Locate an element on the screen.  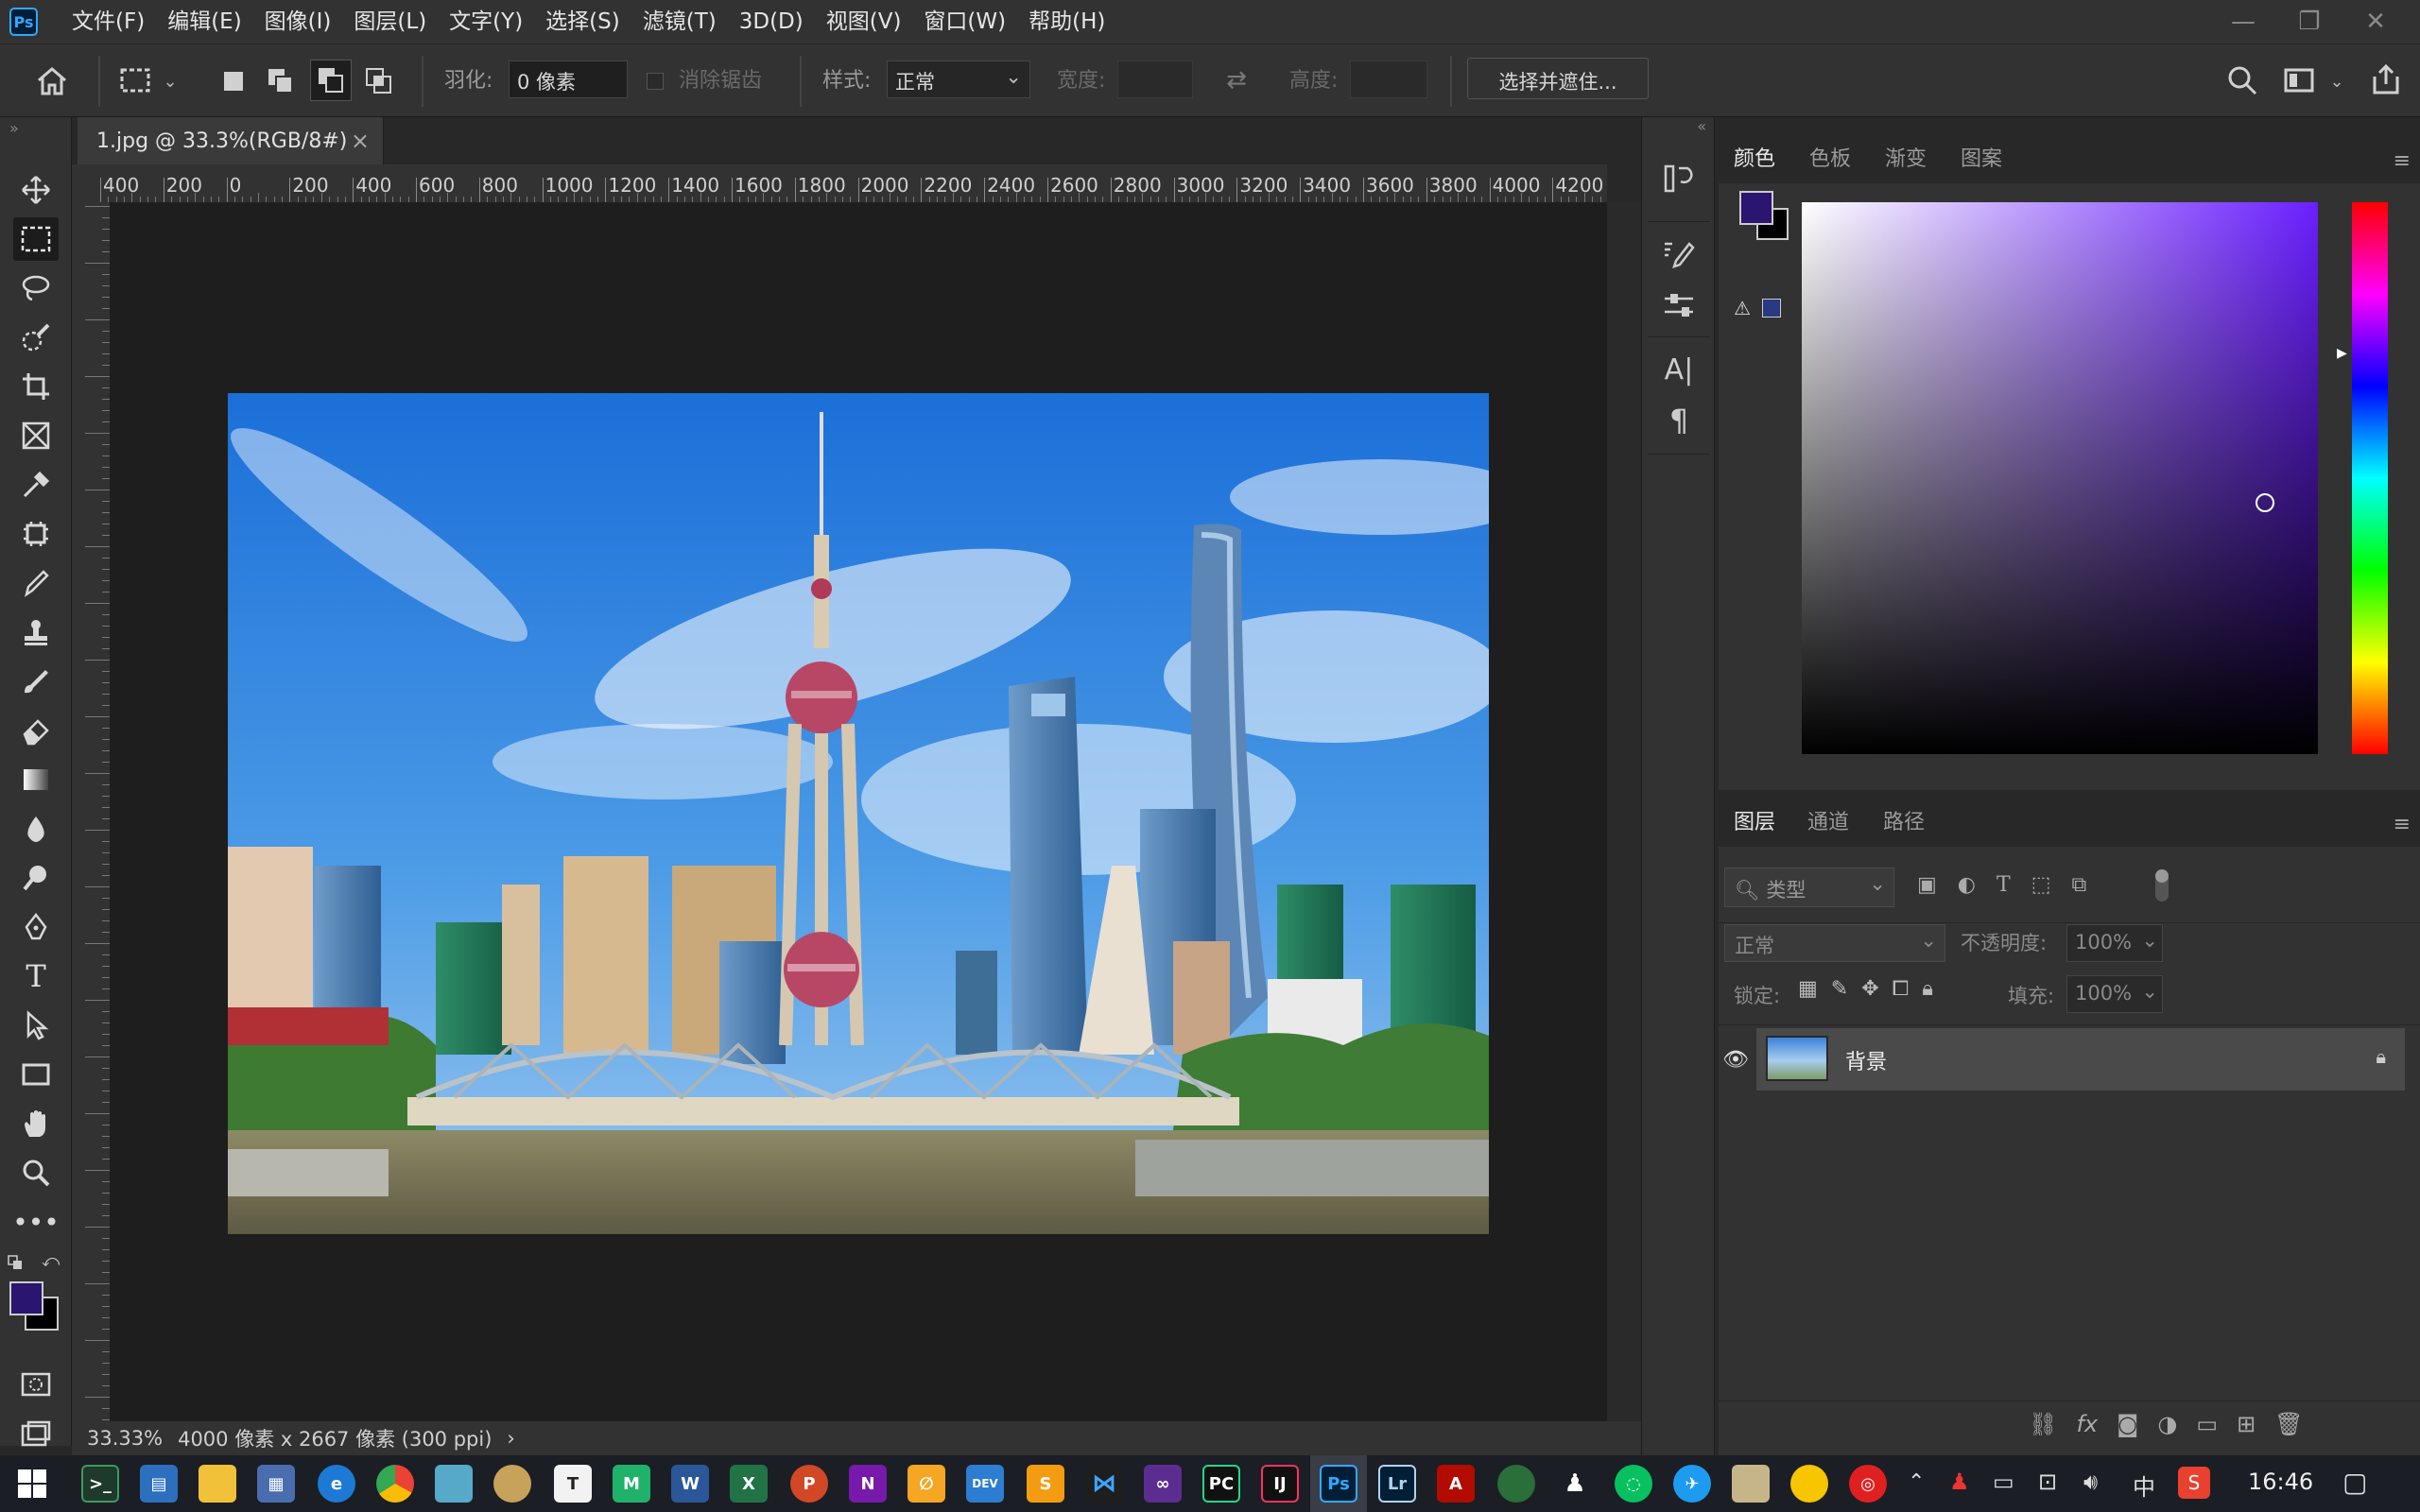
tab-swatches: 色板 is located at coordinates (1830, 159).